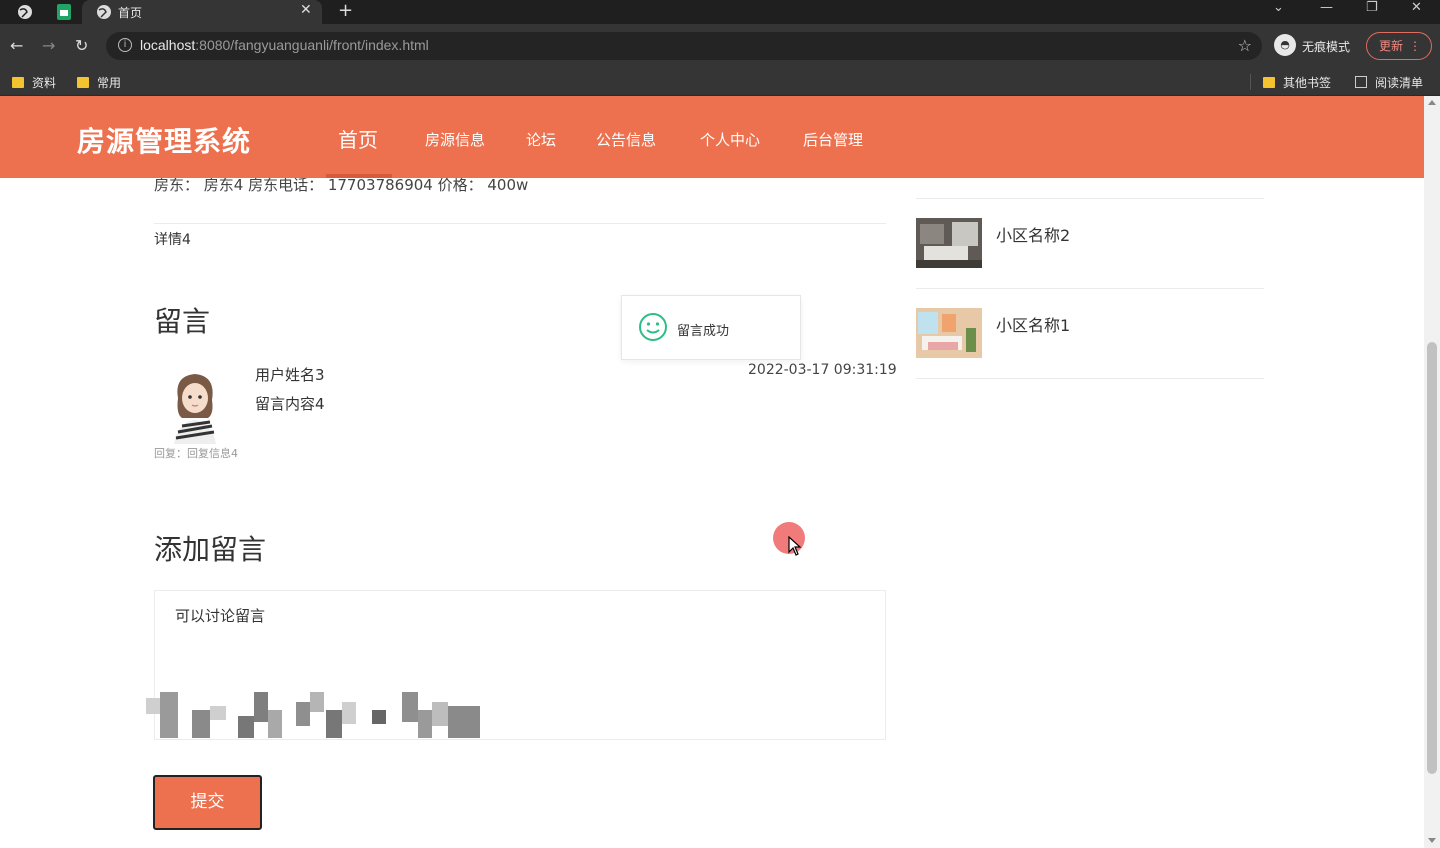  I want to click on incognito-label: 无痕模式, so click(1326, 47).